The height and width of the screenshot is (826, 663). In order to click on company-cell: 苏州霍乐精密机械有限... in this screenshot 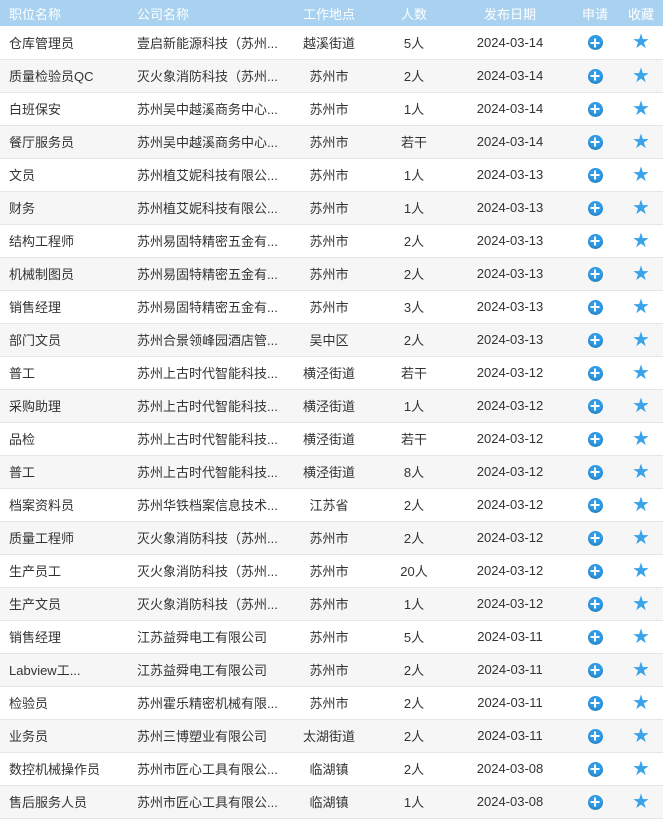, I will do `click(206, 702)`.